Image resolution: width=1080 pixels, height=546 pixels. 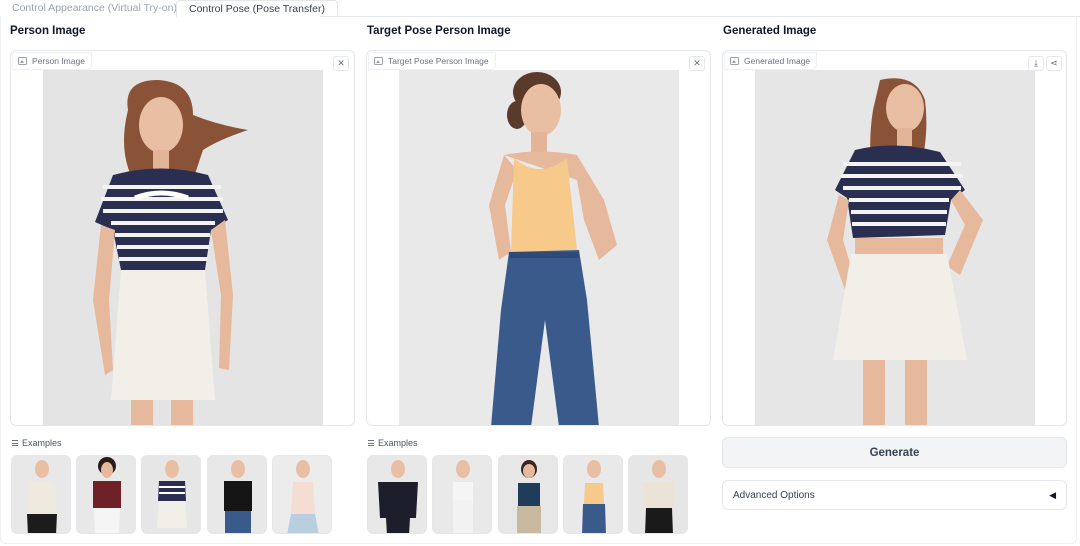 I want to click on target-example-2-svg, so click(x=462, y=494).